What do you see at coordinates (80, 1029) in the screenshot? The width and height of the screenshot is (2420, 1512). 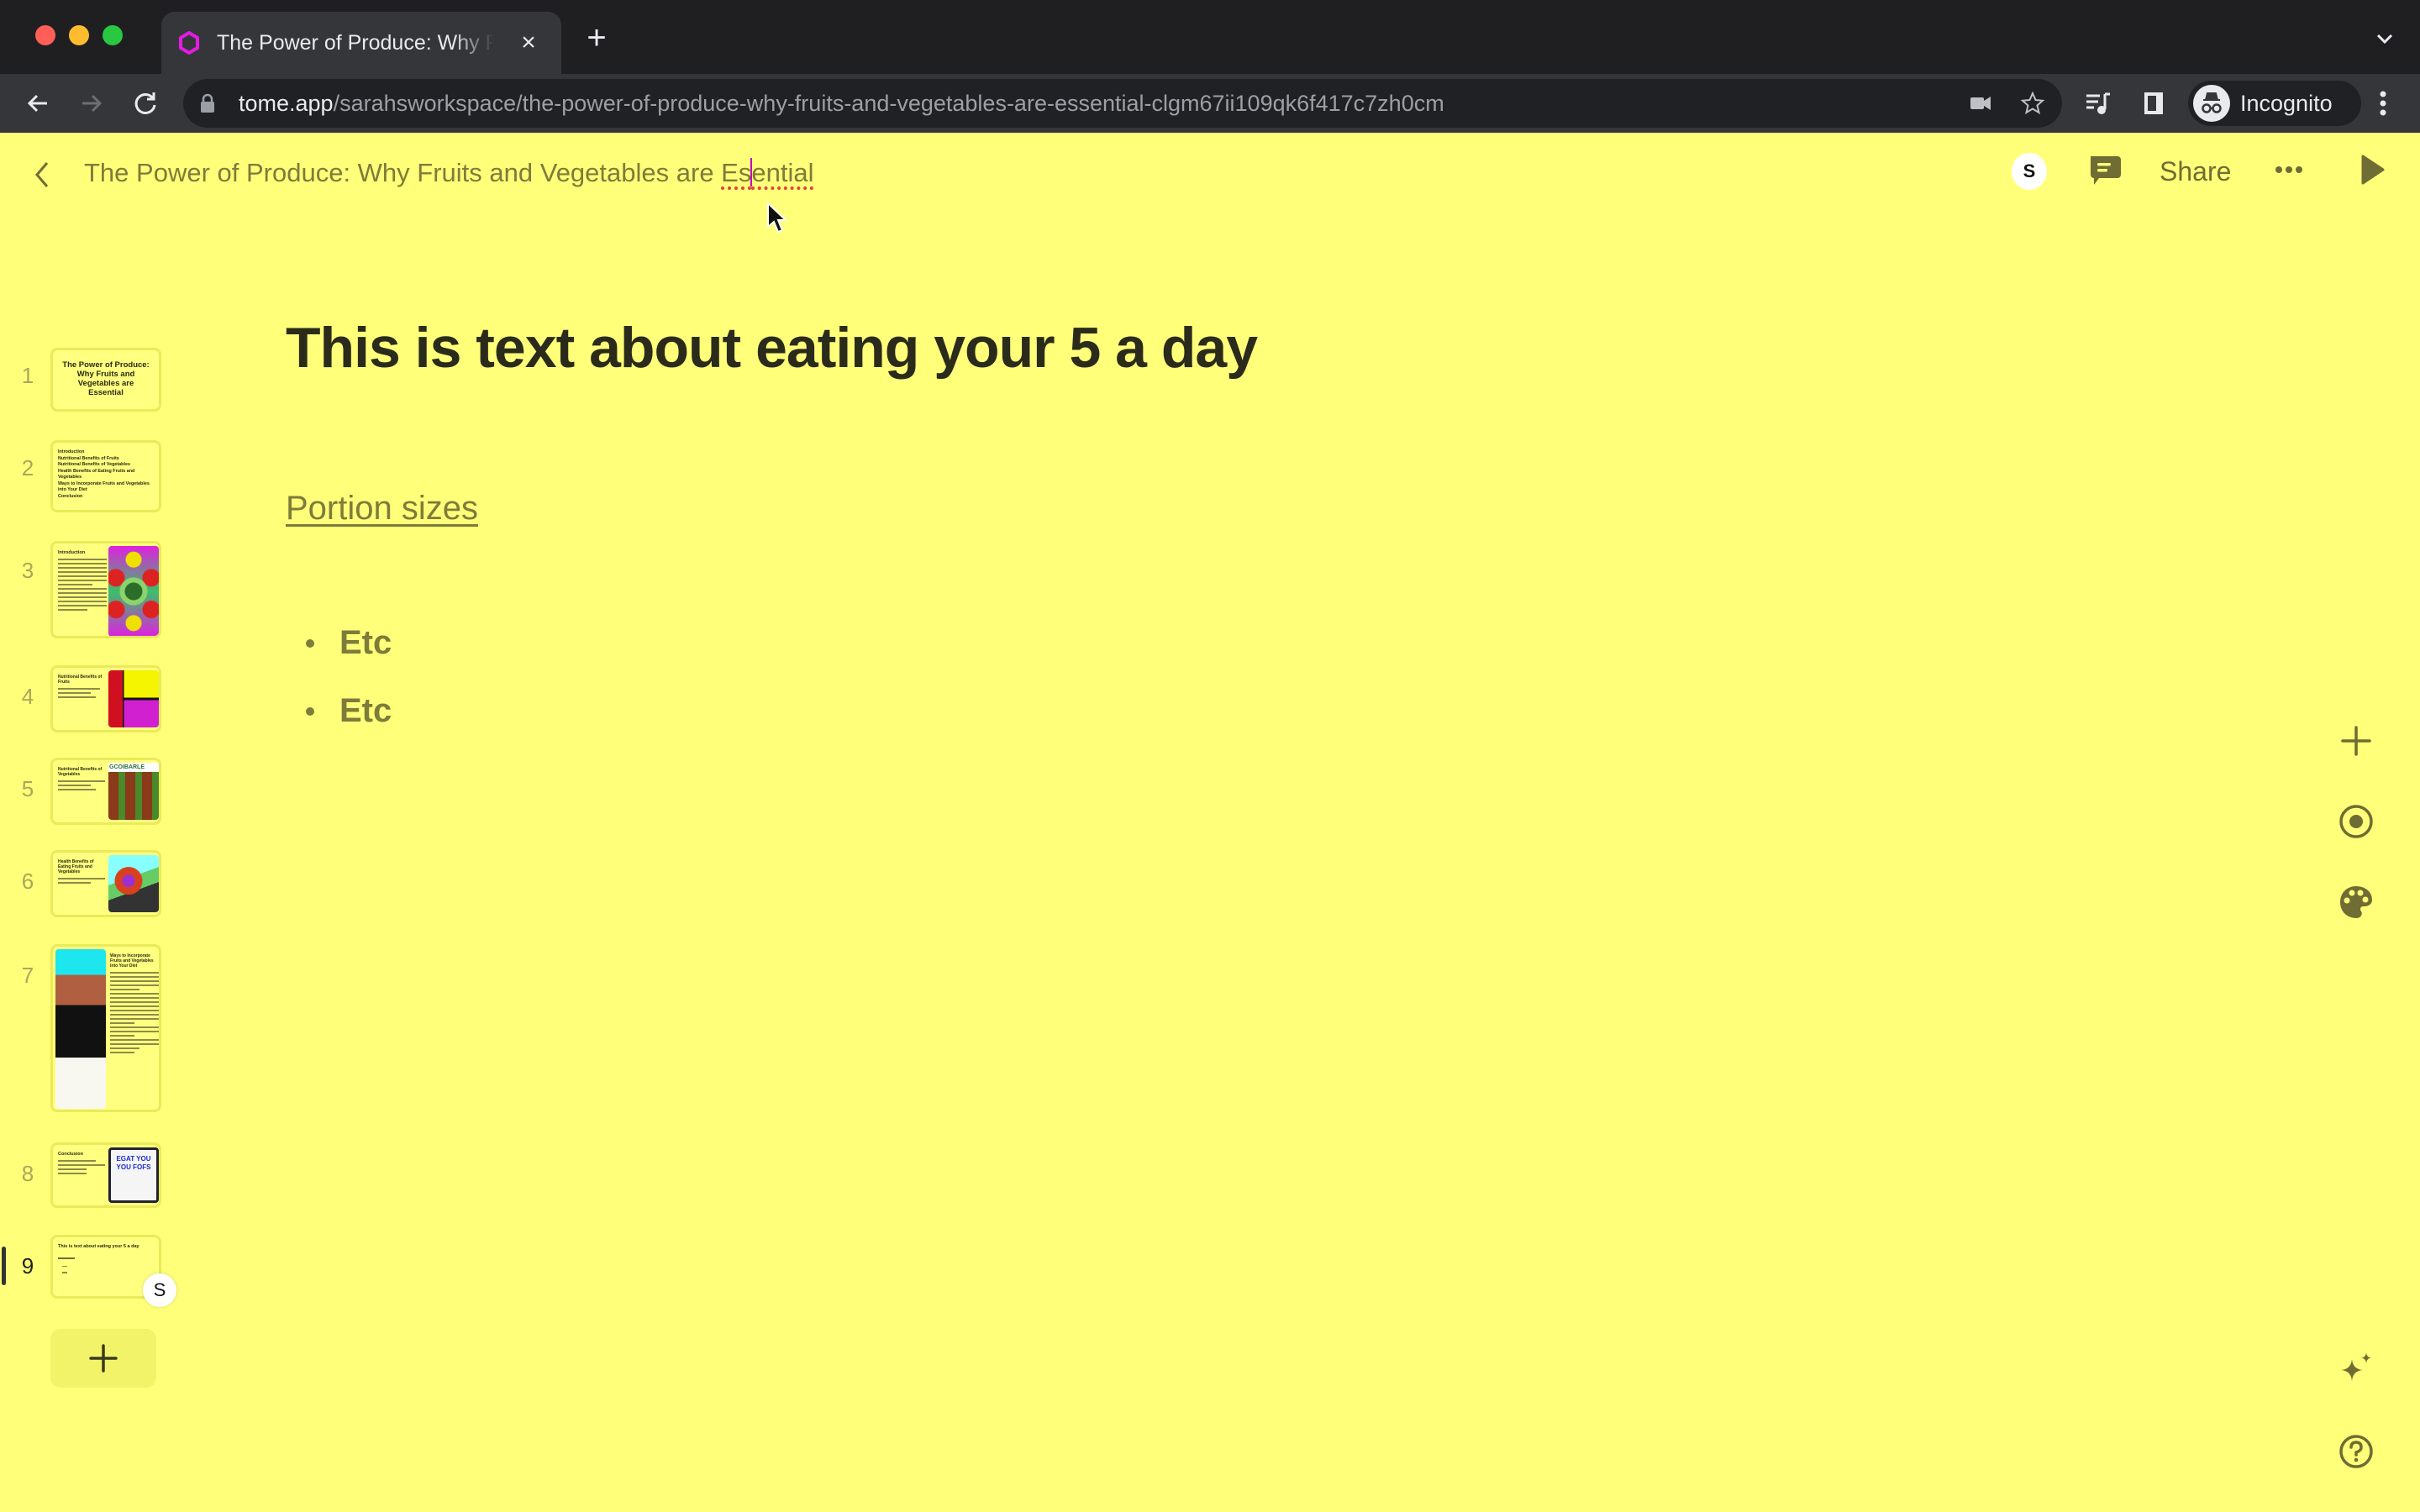 I see `person-eating-image` at bounding box center [80, 1029].